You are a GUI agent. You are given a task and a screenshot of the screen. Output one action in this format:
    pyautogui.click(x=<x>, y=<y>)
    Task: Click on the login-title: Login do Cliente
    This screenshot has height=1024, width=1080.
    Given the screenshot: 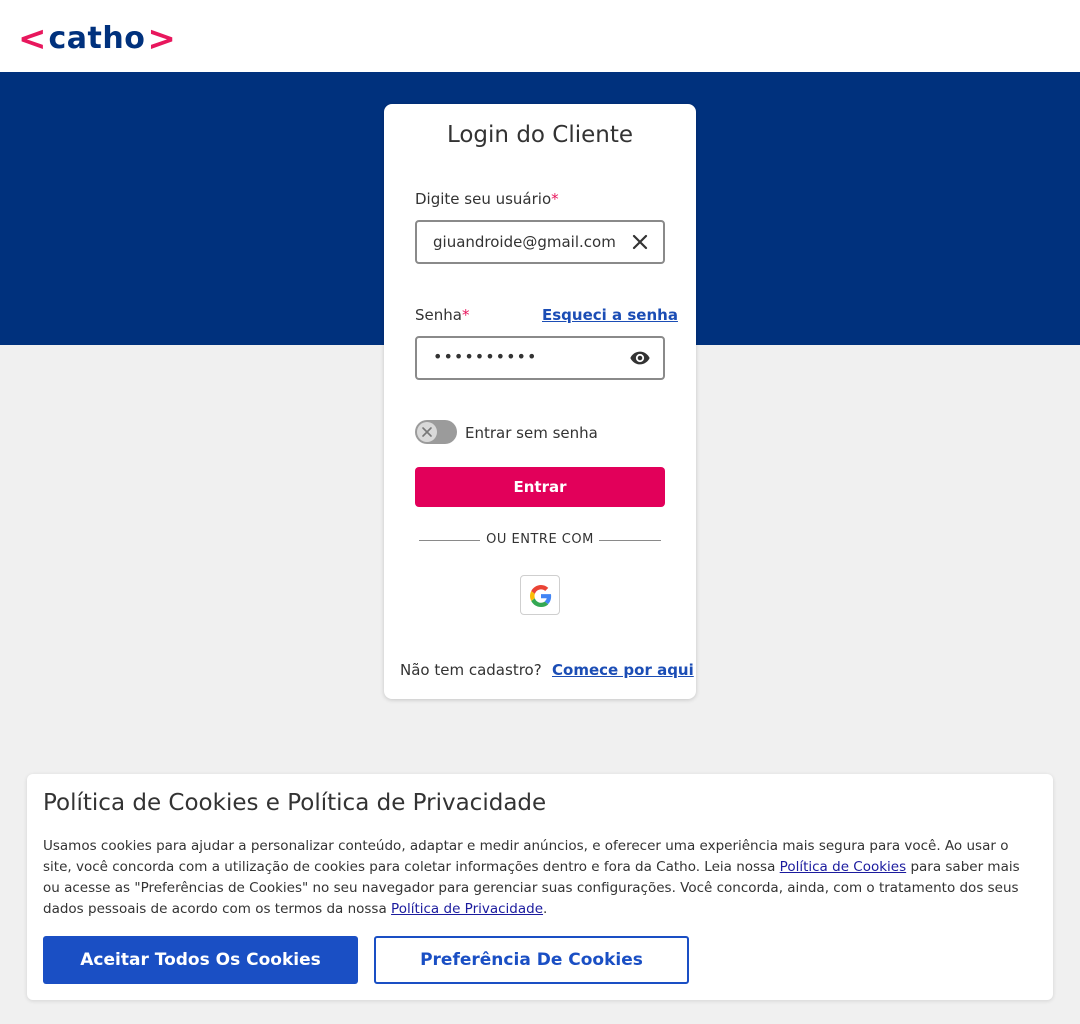 What is the action you would take?
    pyautogui.click(x=540, y=135)
    